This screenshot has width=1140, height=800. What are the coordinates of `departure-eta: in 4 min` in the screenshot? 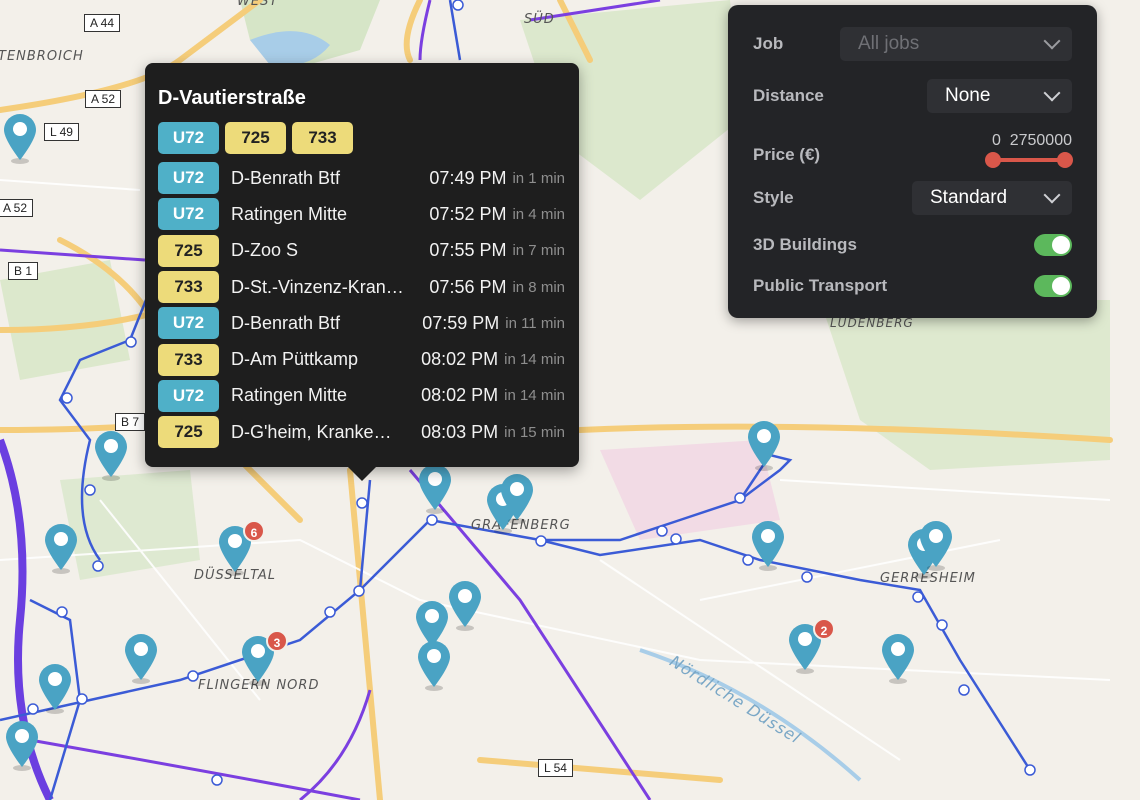 It's located at (538, 214).